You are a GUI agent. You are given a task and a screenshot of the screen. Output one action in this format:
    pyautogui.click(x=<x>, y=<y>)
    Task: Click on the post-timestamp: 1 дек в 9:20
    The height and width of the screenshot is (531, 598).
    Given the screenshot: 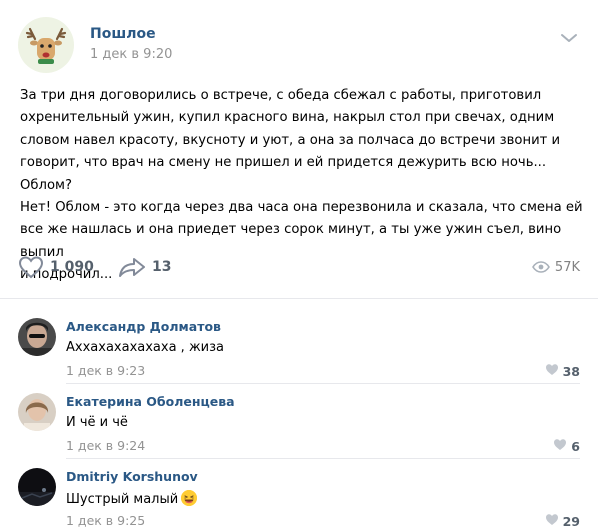 What is the action you would take?
    pyautogui.click(x=131, y=54)
    